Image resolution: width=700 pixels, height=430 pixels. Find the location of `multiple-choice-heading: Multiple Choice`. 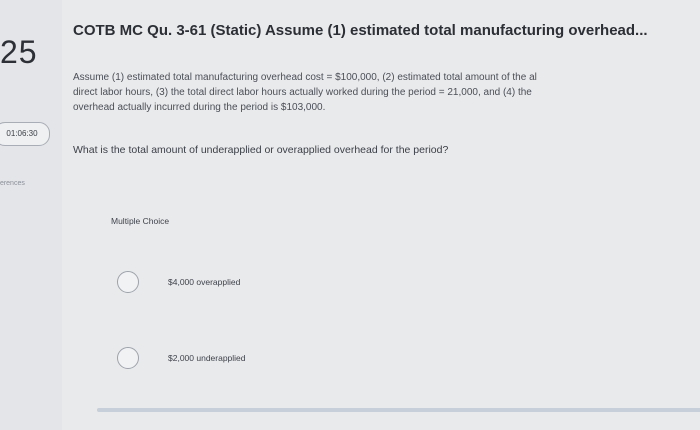

multiple-choice-heading: Multiple Choice is located at coordinates (140, 221).